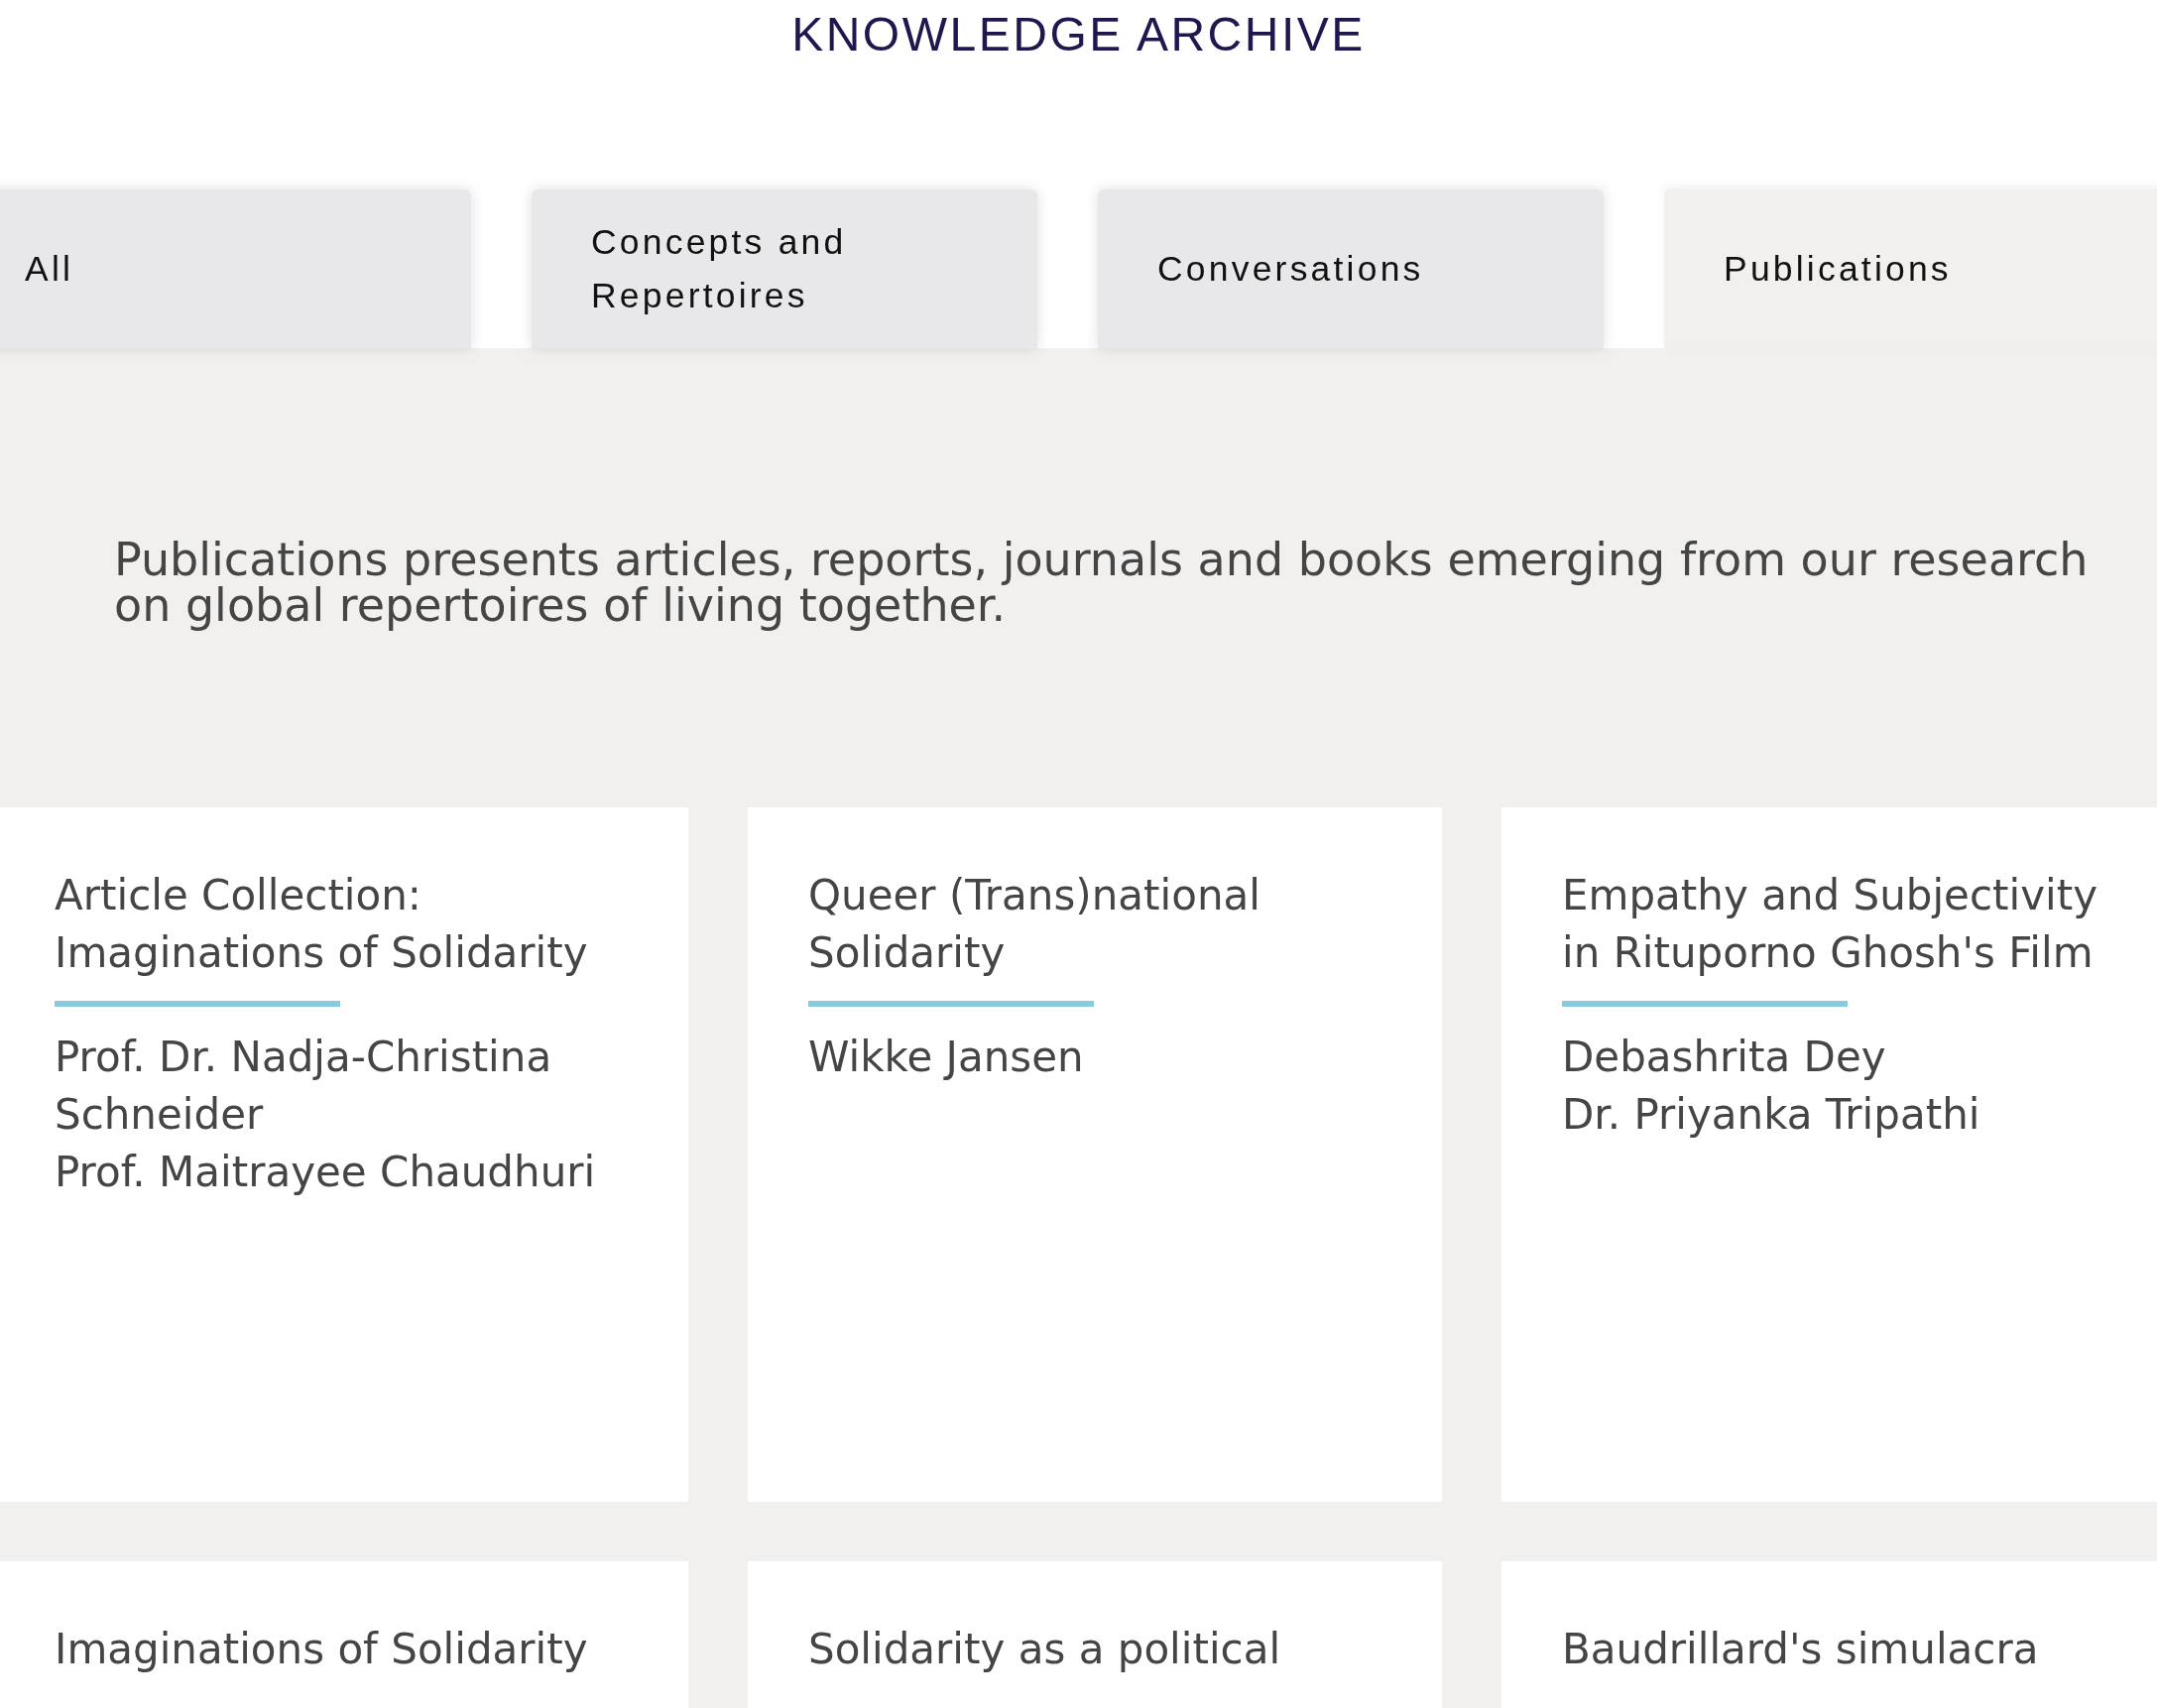 This screenshot has width=2157, height=1708. I want to click on page-title: KNOWLEDGE ARCHIVE, so click(1078, 34).